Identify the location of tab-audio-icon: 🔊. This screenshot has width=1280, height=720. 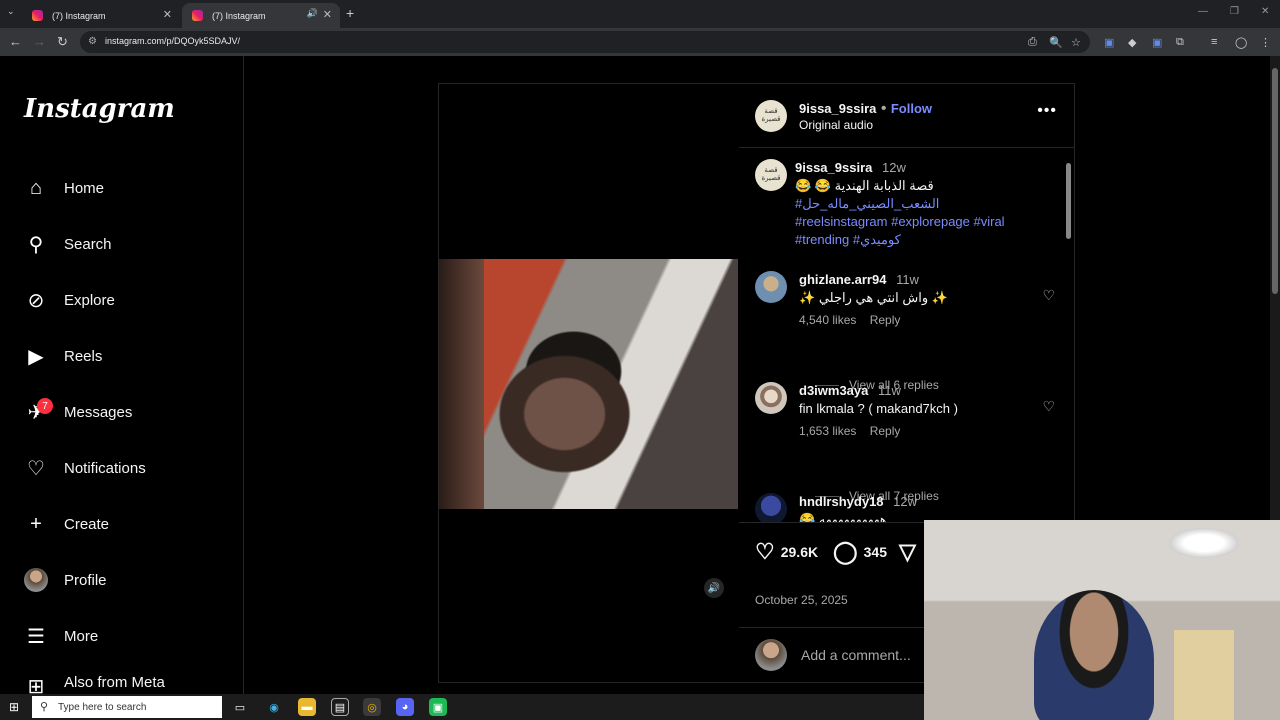
(312, 13).